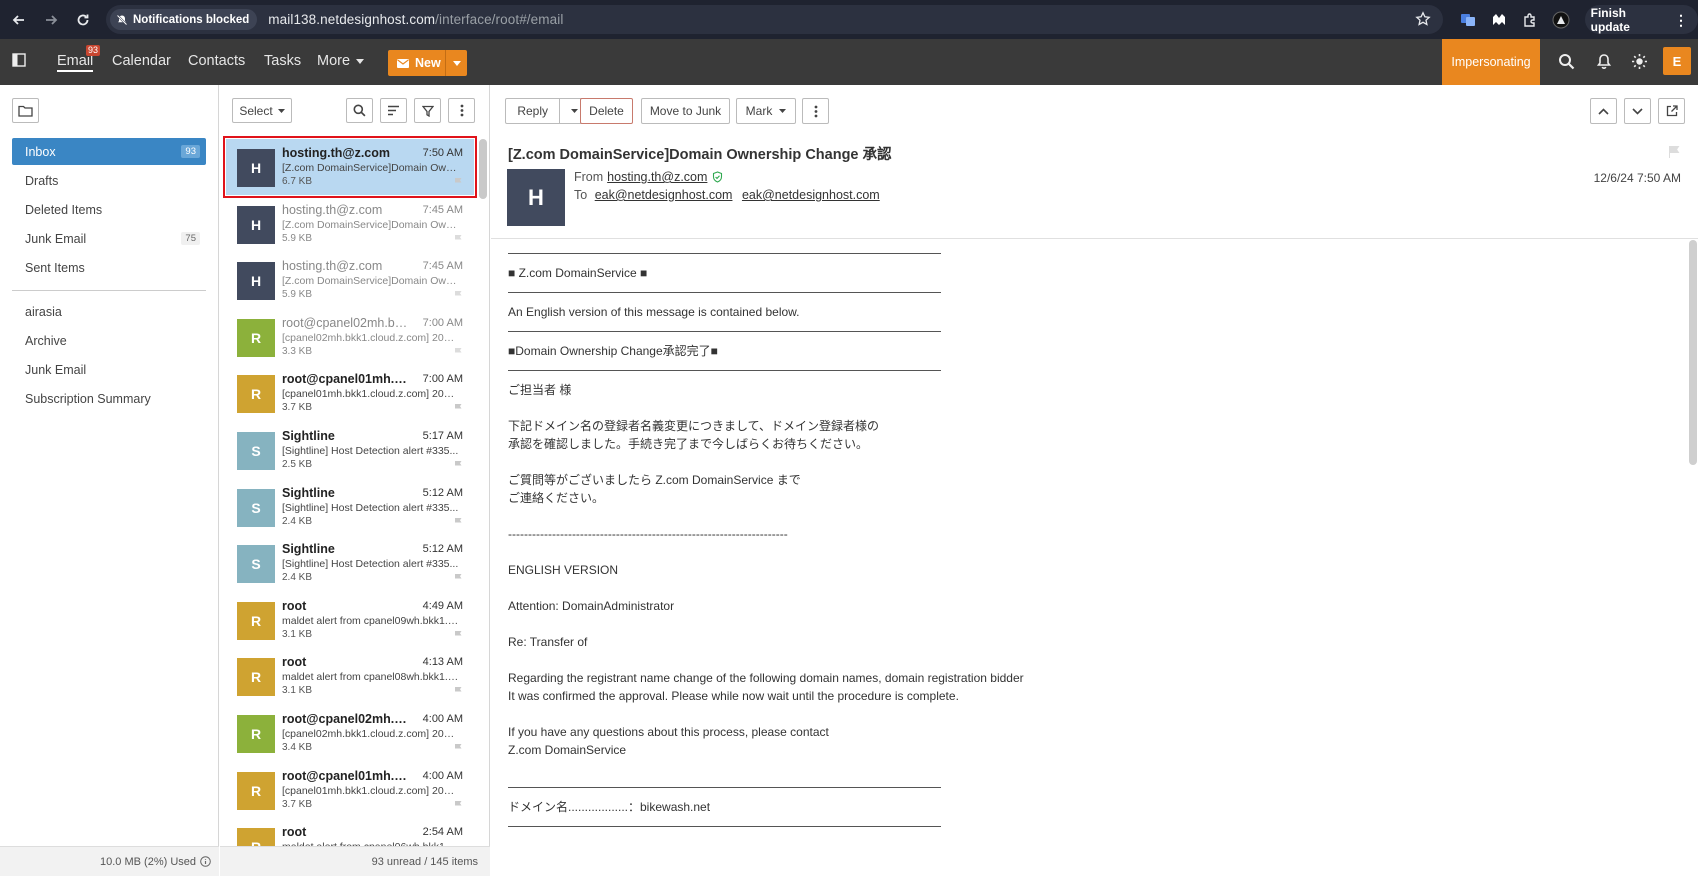  I want to click on nav-contacts: Contacts, so click(216, 61).